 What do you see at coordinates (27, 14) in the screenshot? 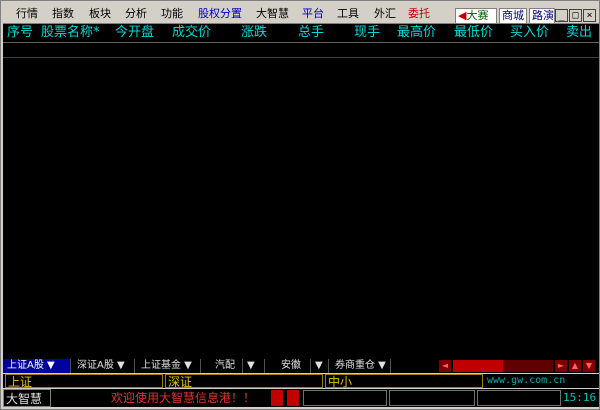
I see `menu-quotes: 行情` at bounding box center [27, 14].